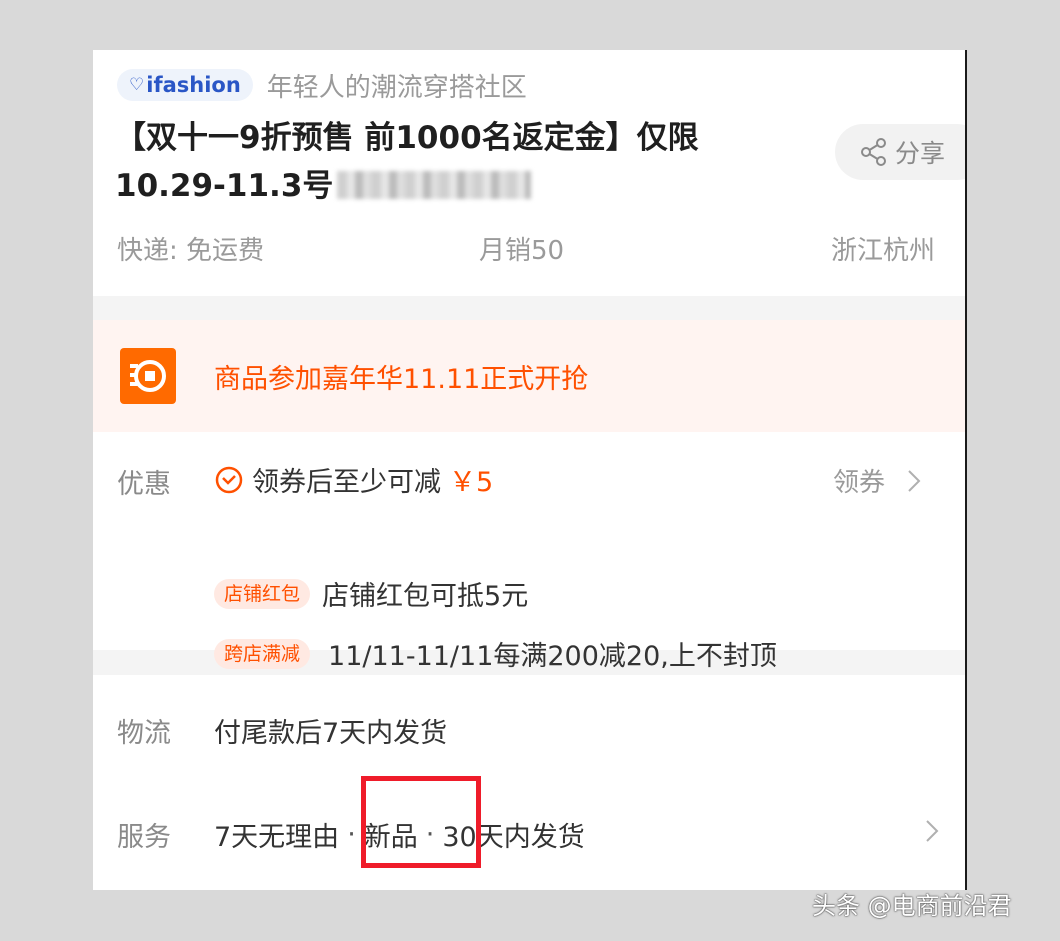 This screenshot has height=941, width=1060. Describe the element at coordinates (859, 483) in the screenshot. I see `claim-label: 领券` at that location.